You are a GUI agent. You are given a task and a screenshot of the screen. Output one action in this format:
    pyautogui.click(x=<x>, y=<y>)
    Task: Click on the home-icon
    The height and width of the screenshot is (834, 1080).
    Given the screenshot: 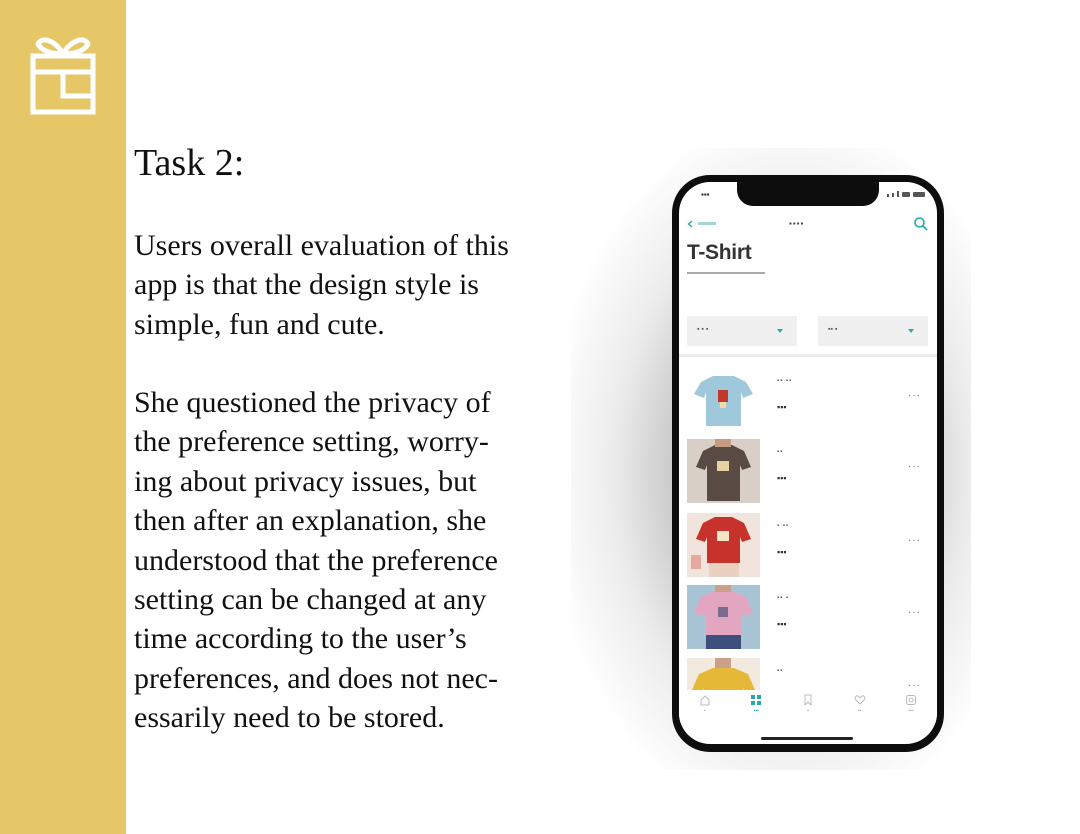 What is the action you would take?
    pyautogui.click(x=705, y=700)
    